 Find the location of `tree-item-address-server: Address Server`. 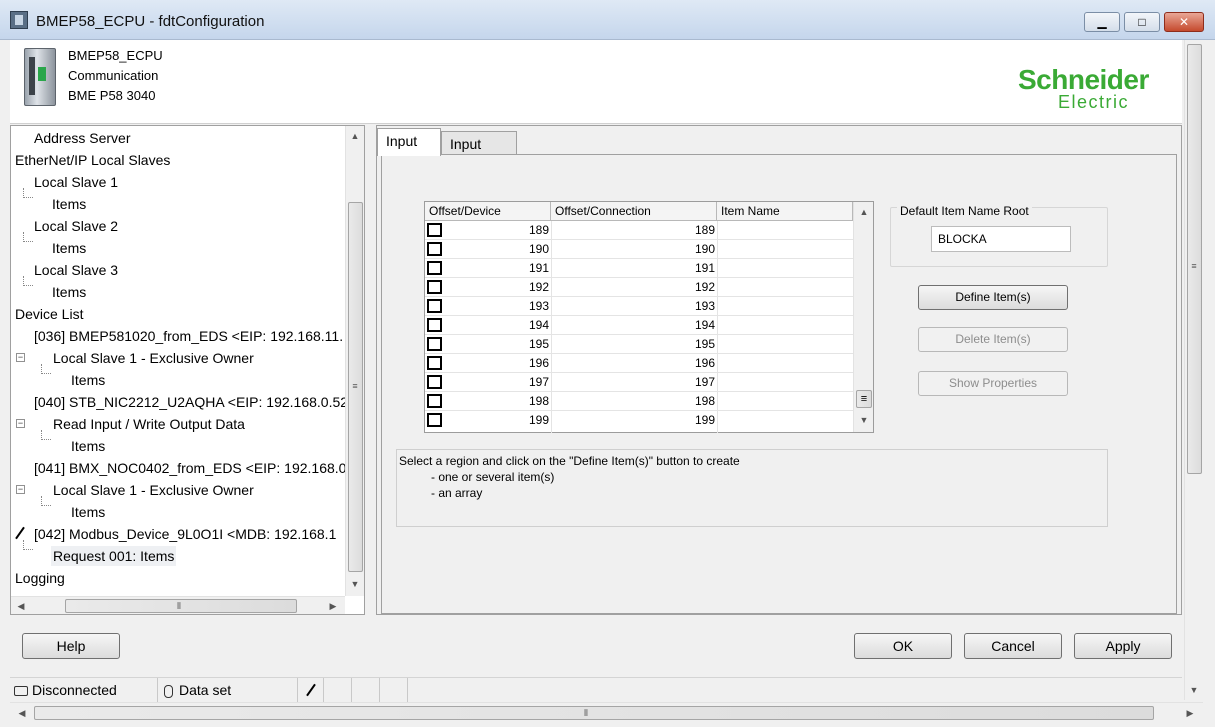

tree-item-address-server: Address Server is located at coordinates (82, 138).